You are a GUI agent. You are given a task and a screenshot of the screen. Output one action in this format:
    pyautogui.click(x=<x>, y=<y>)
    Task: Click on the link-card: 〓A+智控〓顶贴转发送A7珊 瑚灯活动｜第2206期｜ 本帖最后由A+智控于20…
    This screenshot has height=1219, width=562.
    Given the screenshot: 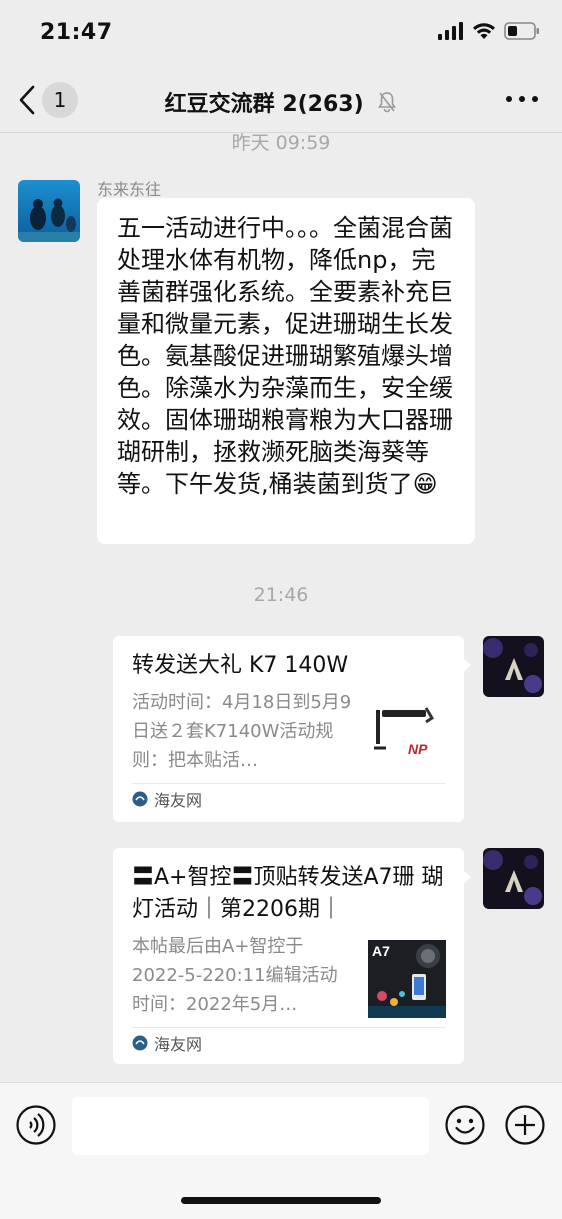 What is the action you would take?
    pyautogui.click(x=292, y=956)
    